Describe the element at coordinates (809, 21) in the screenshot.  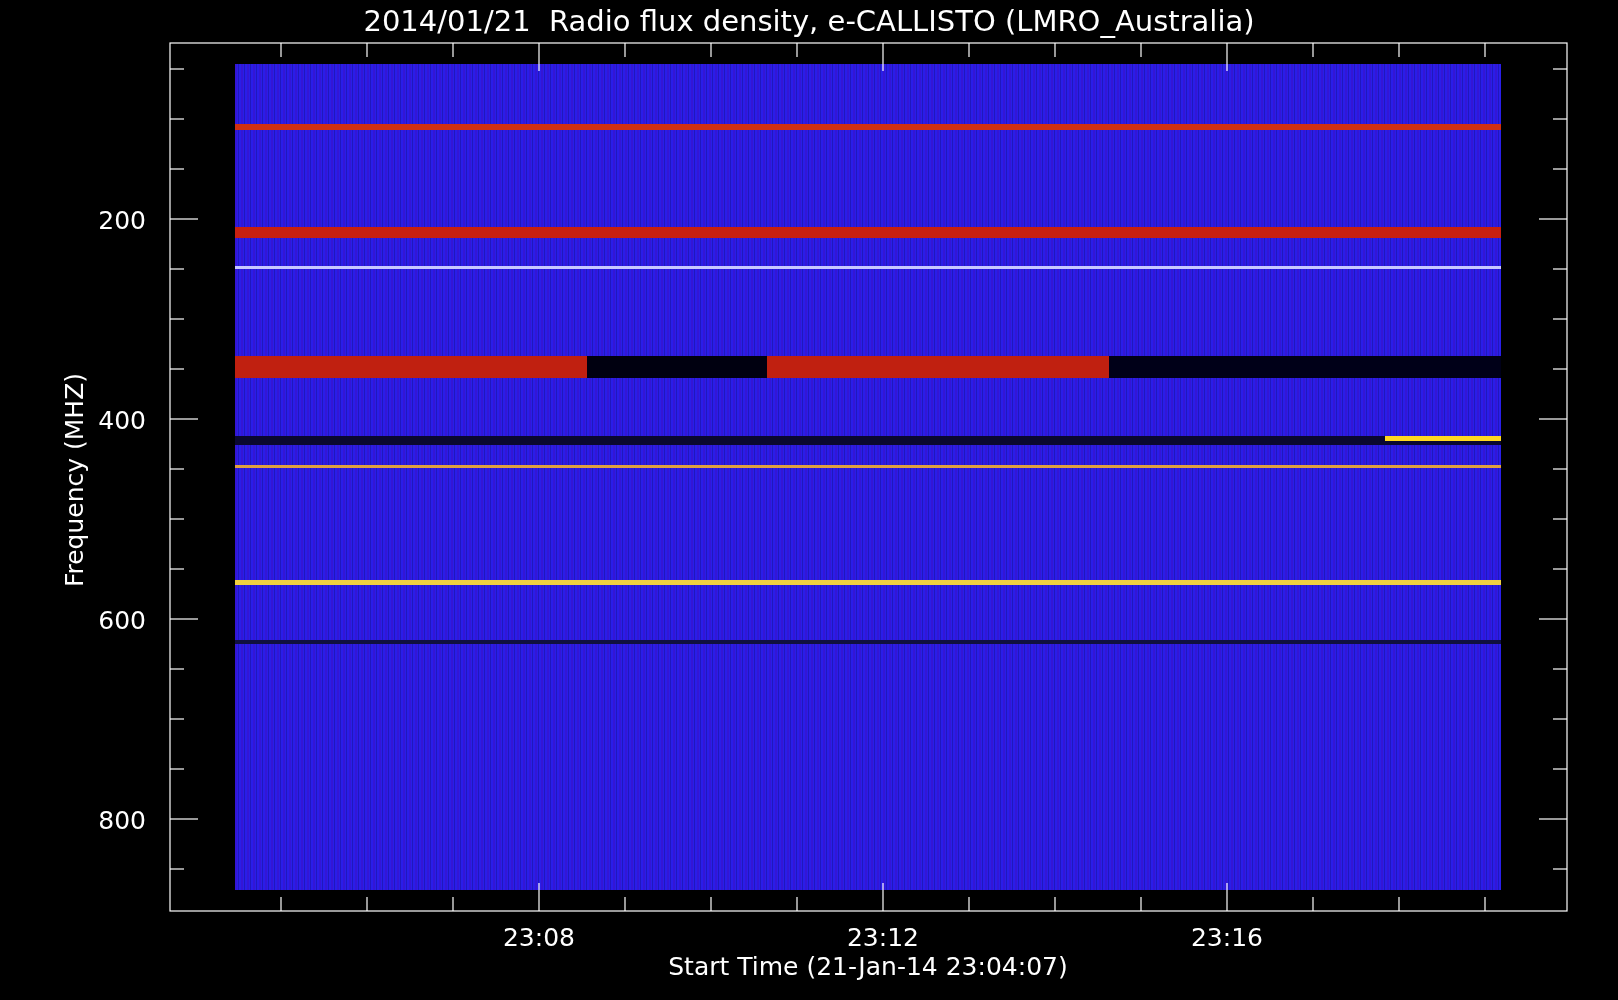
I see `chart-title: 2014/01/21 Radio flux density, e-CALLISTO (LMRO_Australia)` at that location.